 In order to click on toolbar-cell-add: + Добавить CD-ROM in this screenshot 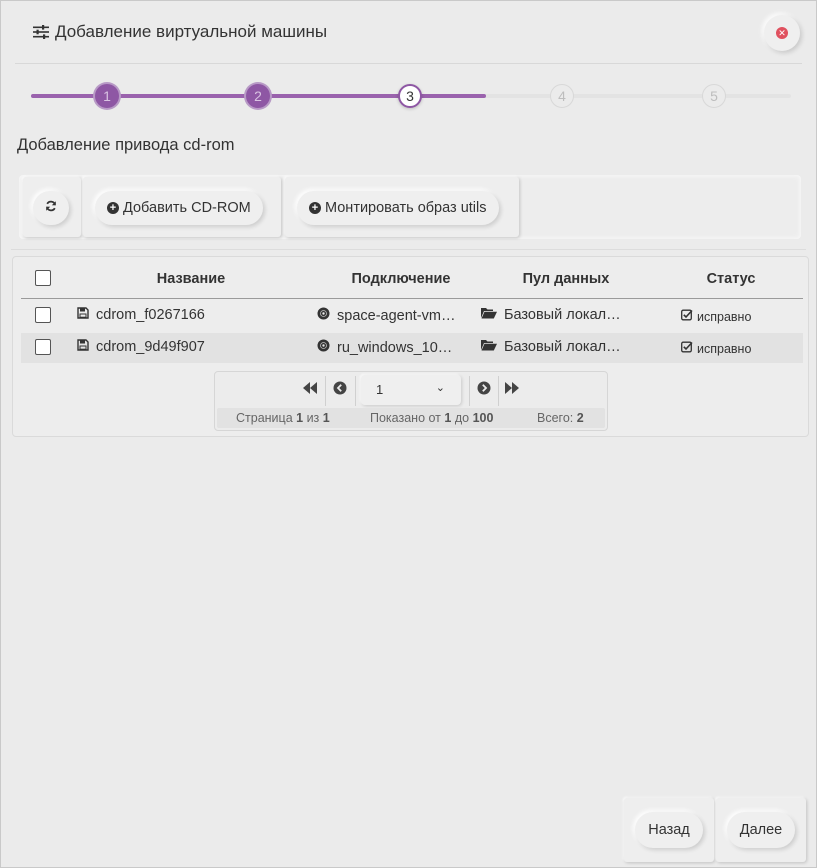, I will do `click(182, 207)`.